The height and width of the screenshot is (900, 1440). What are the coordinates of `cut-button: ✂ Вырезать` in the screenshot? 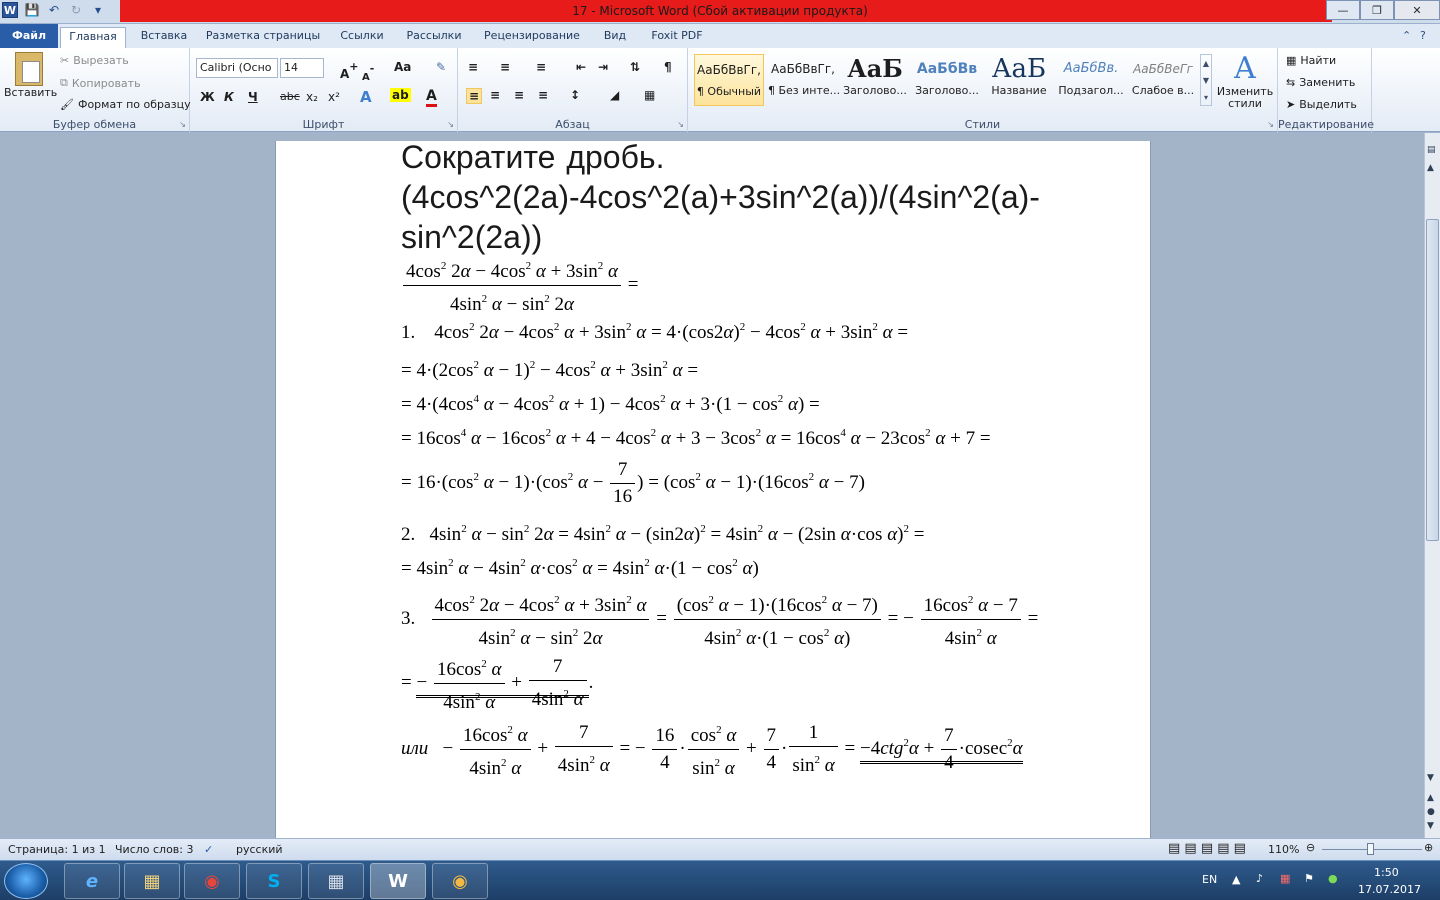 It's located at (94, 60).